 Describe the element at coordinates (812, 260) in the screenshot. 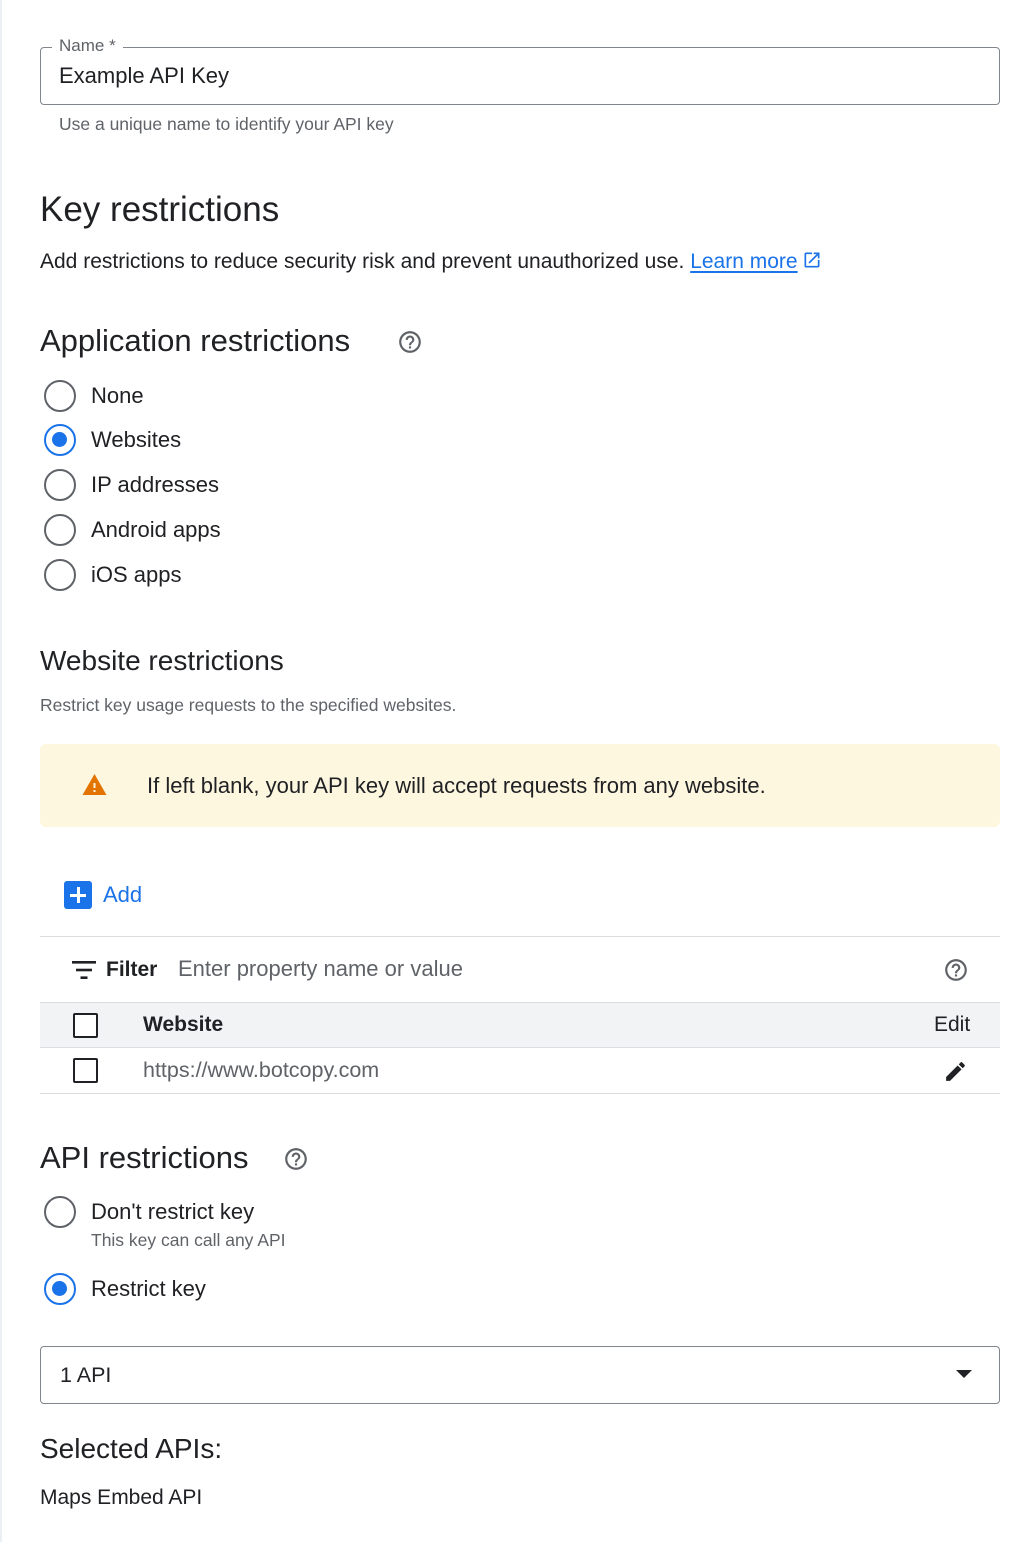

I see `external-link-icon` at that location.